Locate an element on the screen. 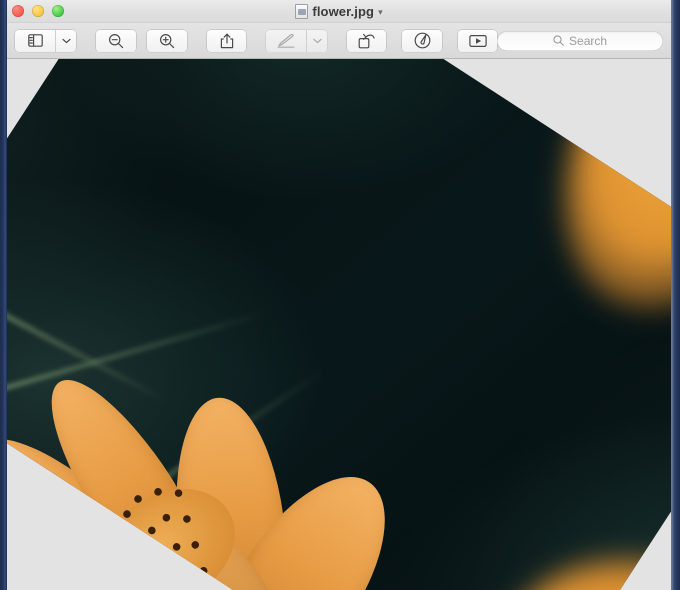 This screenshot has height=590, width=680. share-group is located at coordinates (226, 40).